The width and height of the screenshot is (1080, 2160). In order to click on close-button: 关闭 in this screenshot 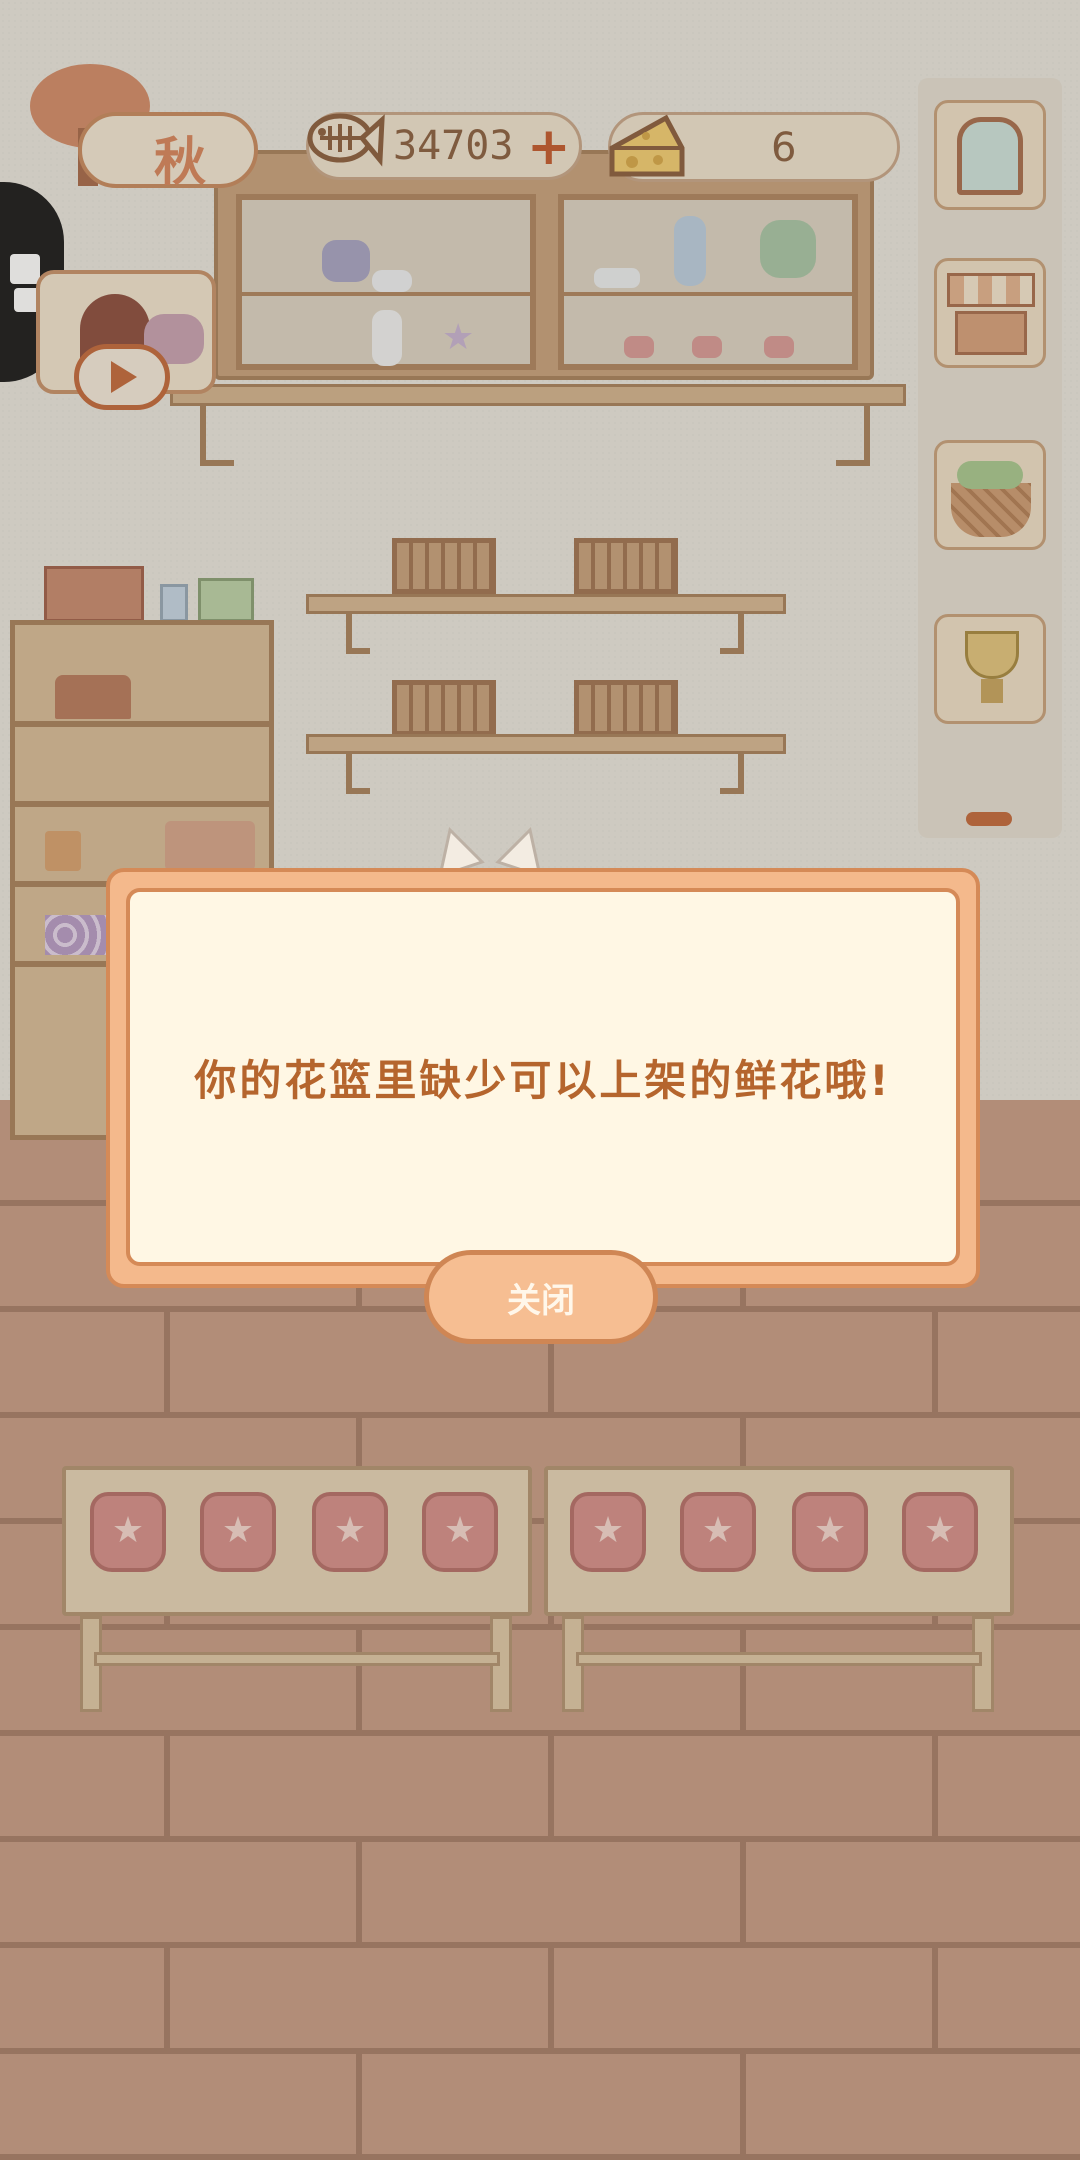, I will do `click(541, 1297)`.